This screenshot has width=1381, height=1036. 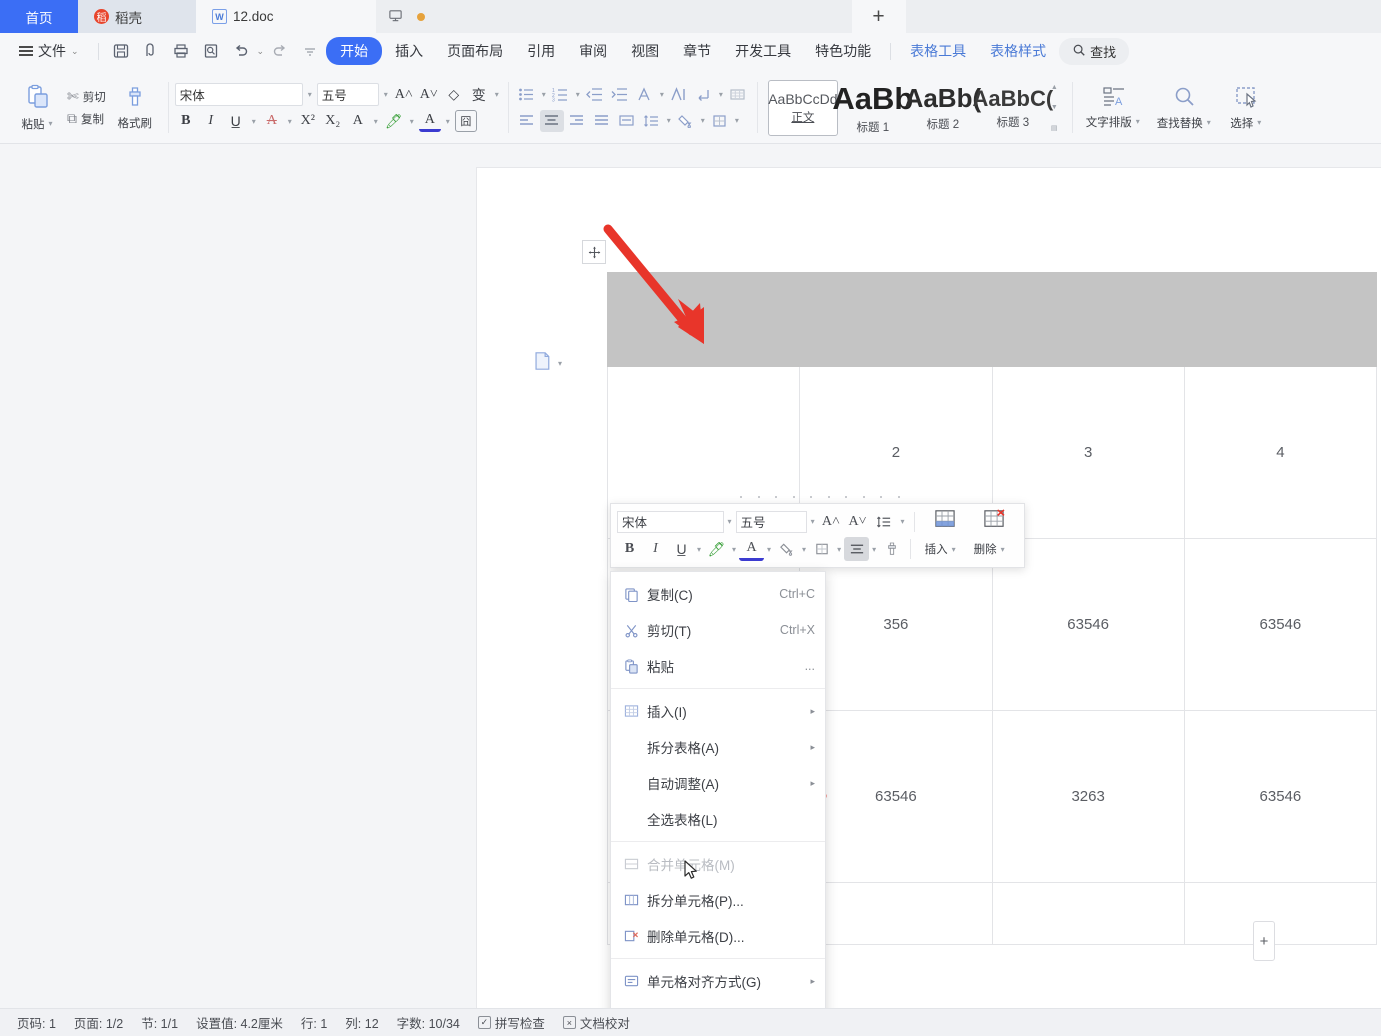 I want to click on context-menu-item-insert: 插入(I) ▸, so click(x=718, y=711).